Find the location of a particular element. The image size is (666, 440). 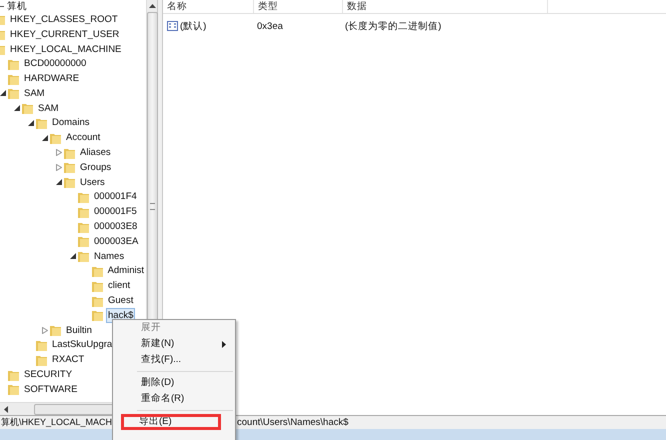

tree-item: Users is located at coordinates (92, 182).